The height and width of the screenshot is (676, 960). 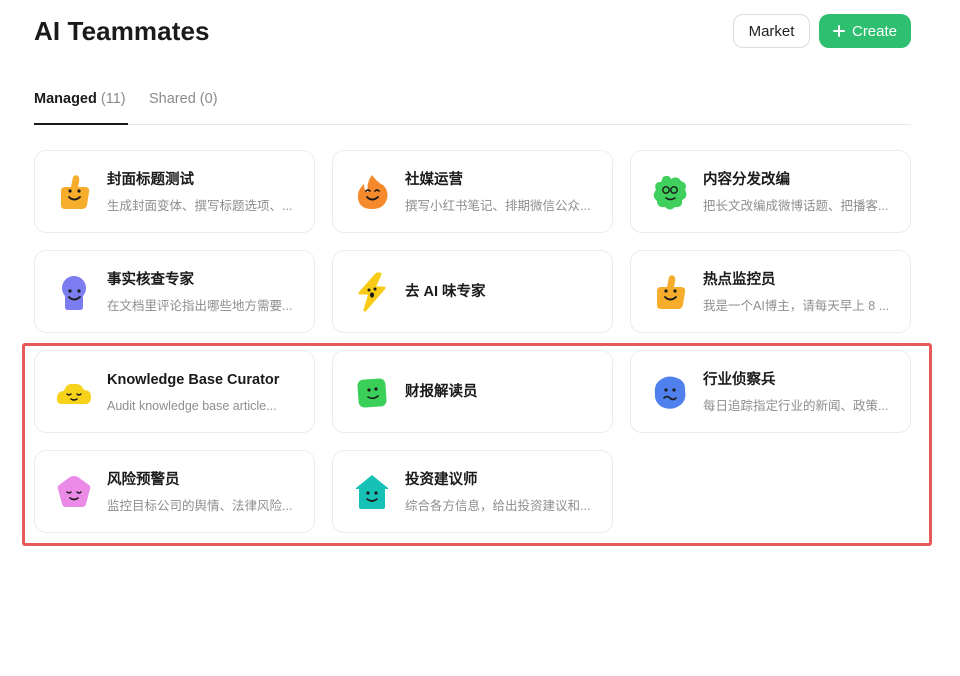 What do you see at coordinates (739, 280) in the screenshot?
I see `teammate-name: 热点监控员` at bounding box center [739, 280].